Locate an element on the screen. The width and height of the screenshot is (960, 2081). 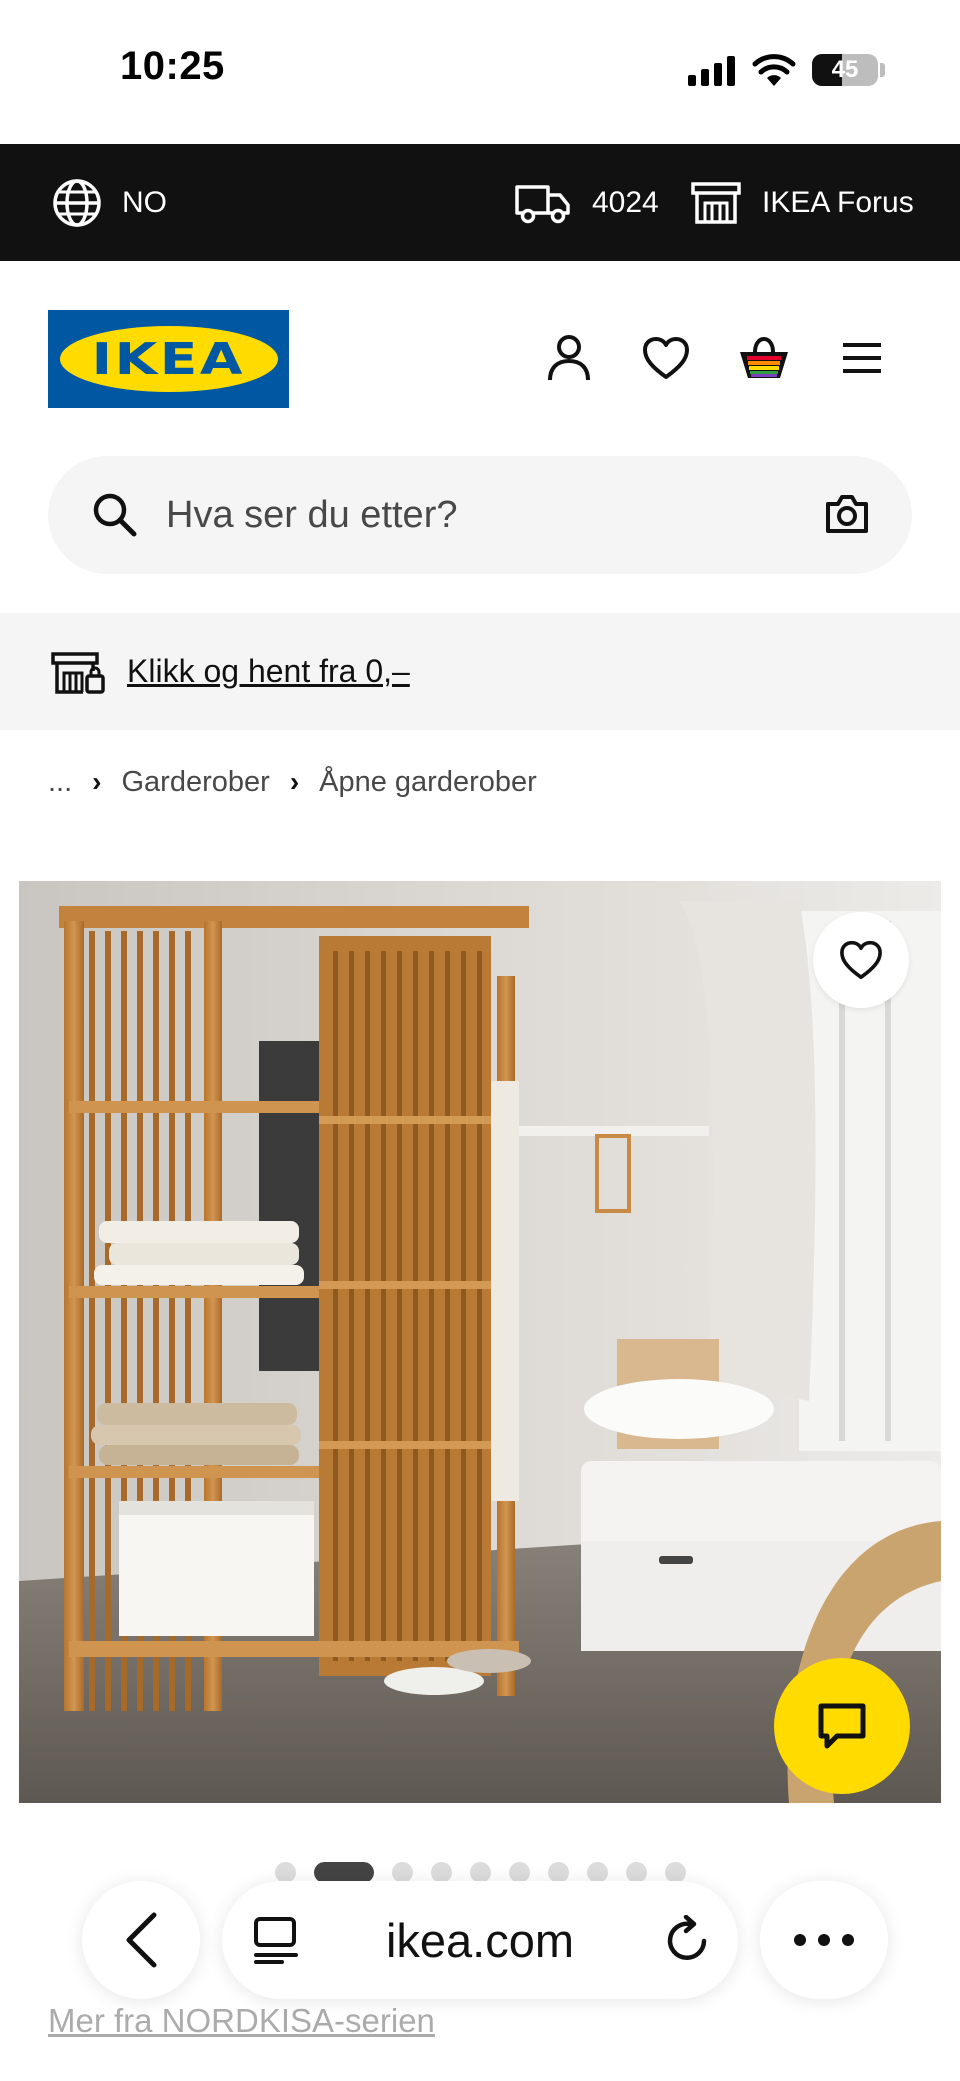
favourites-button is located at coordinates (666, 358).